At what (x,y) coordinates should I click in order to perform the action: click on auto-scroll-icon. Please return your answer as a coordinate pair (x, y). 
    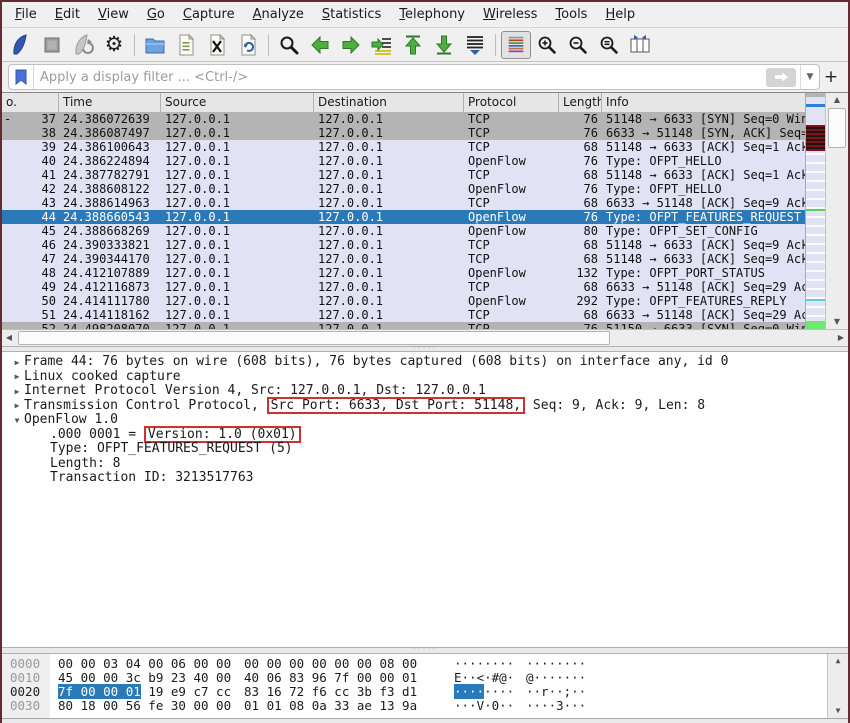
    Looking at the image, I should click on (475, 45).